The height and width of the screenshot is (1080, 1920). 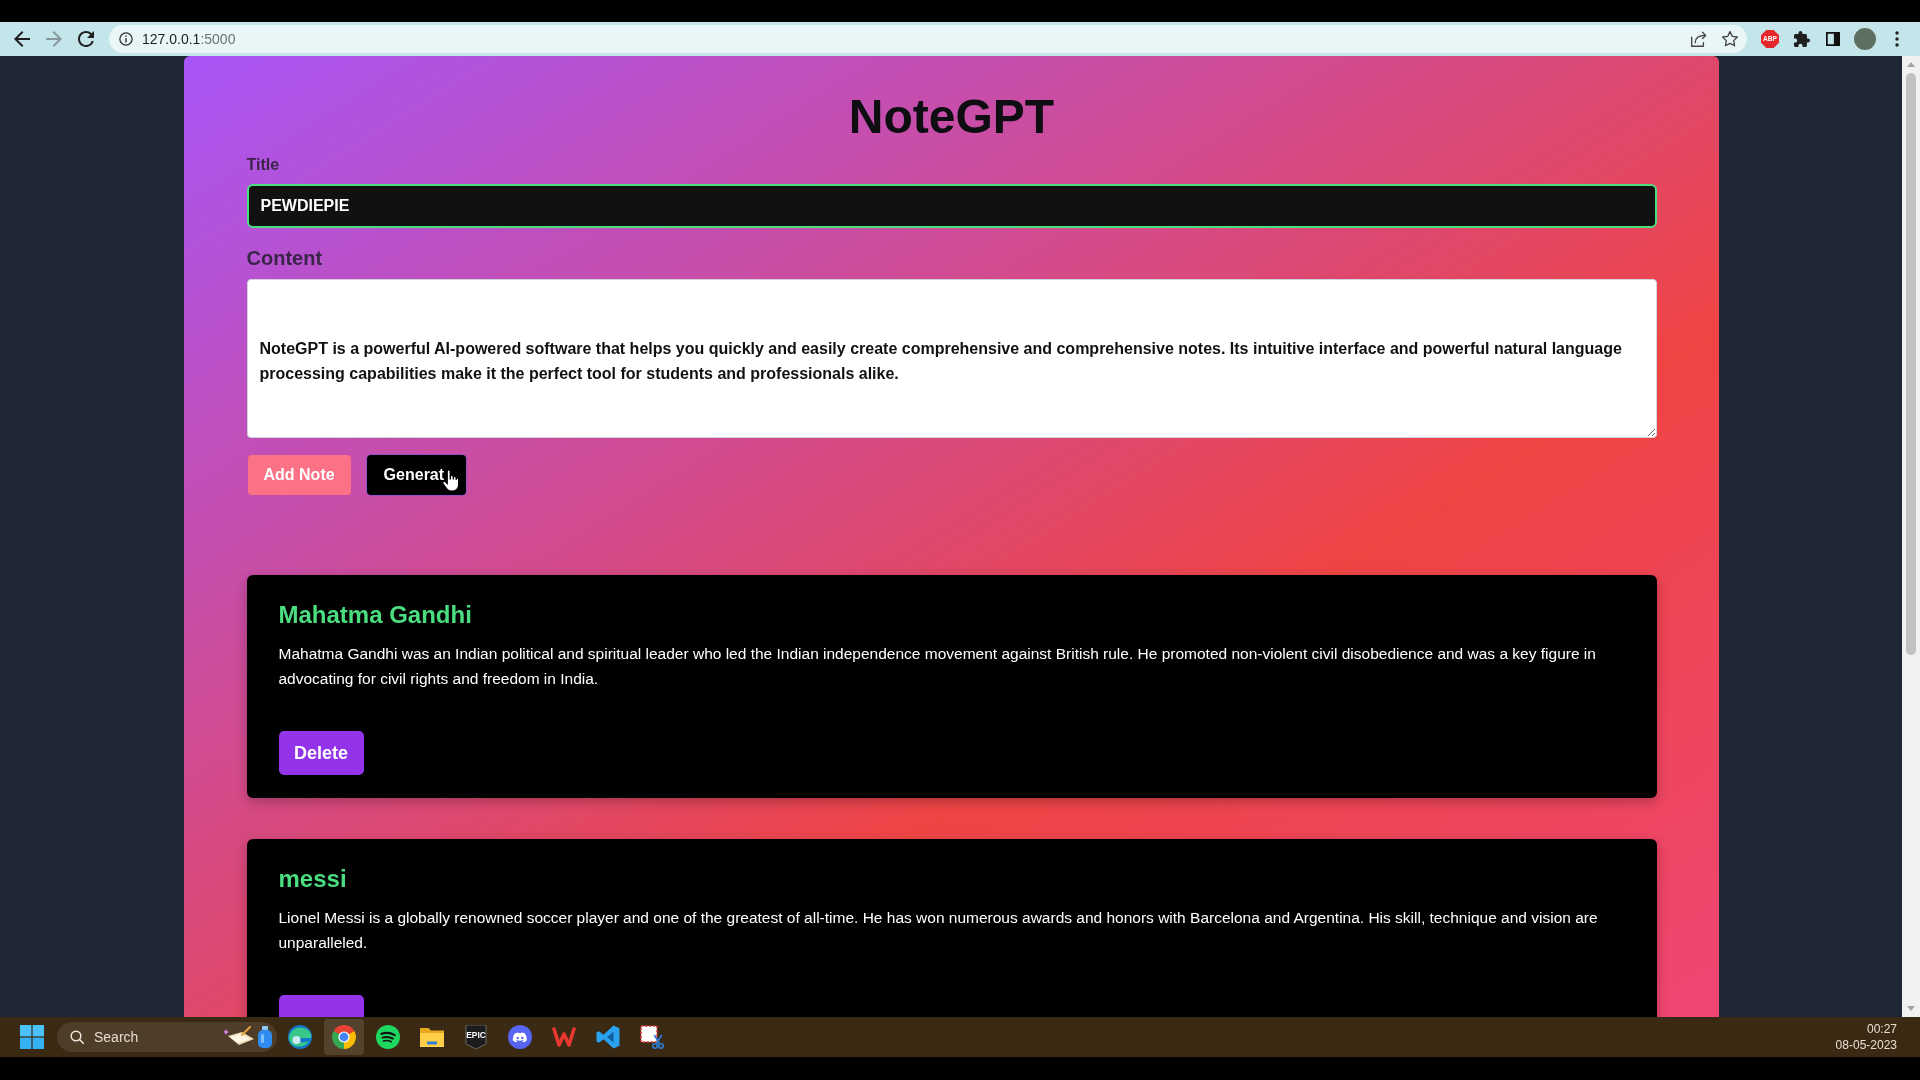 What do you see at coordinates (167, 1037) in the screenshot?
I see `search-field: Search` at bounding box center [167, 1037].